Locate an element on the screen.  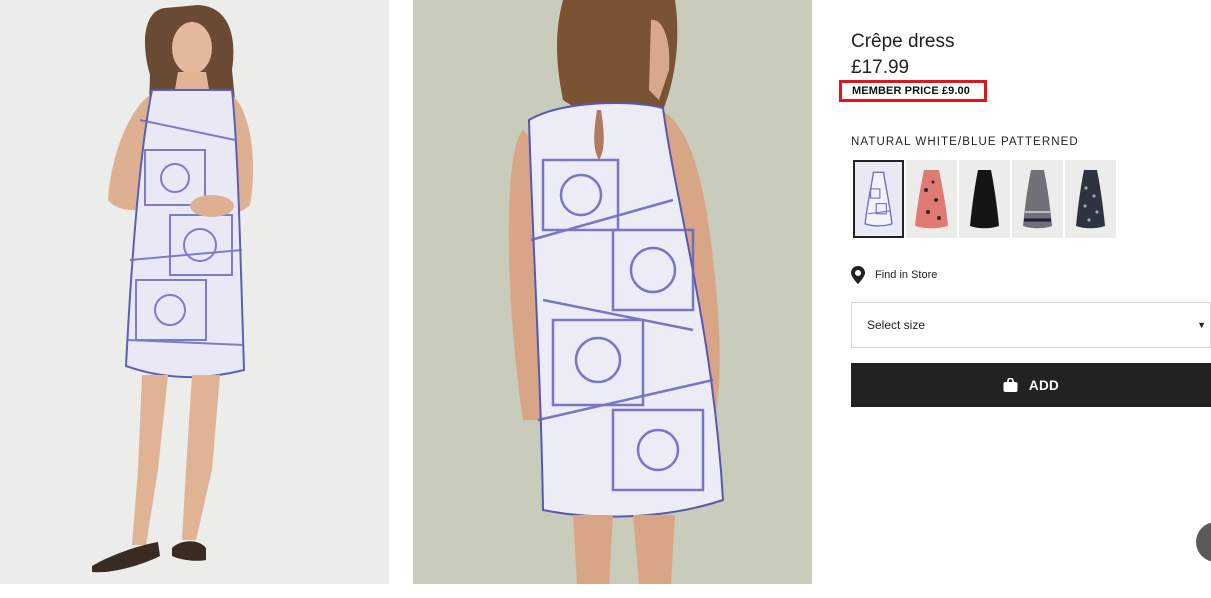
dress-swatch-blue-patterned-icon is located at coordinates (878, 199).